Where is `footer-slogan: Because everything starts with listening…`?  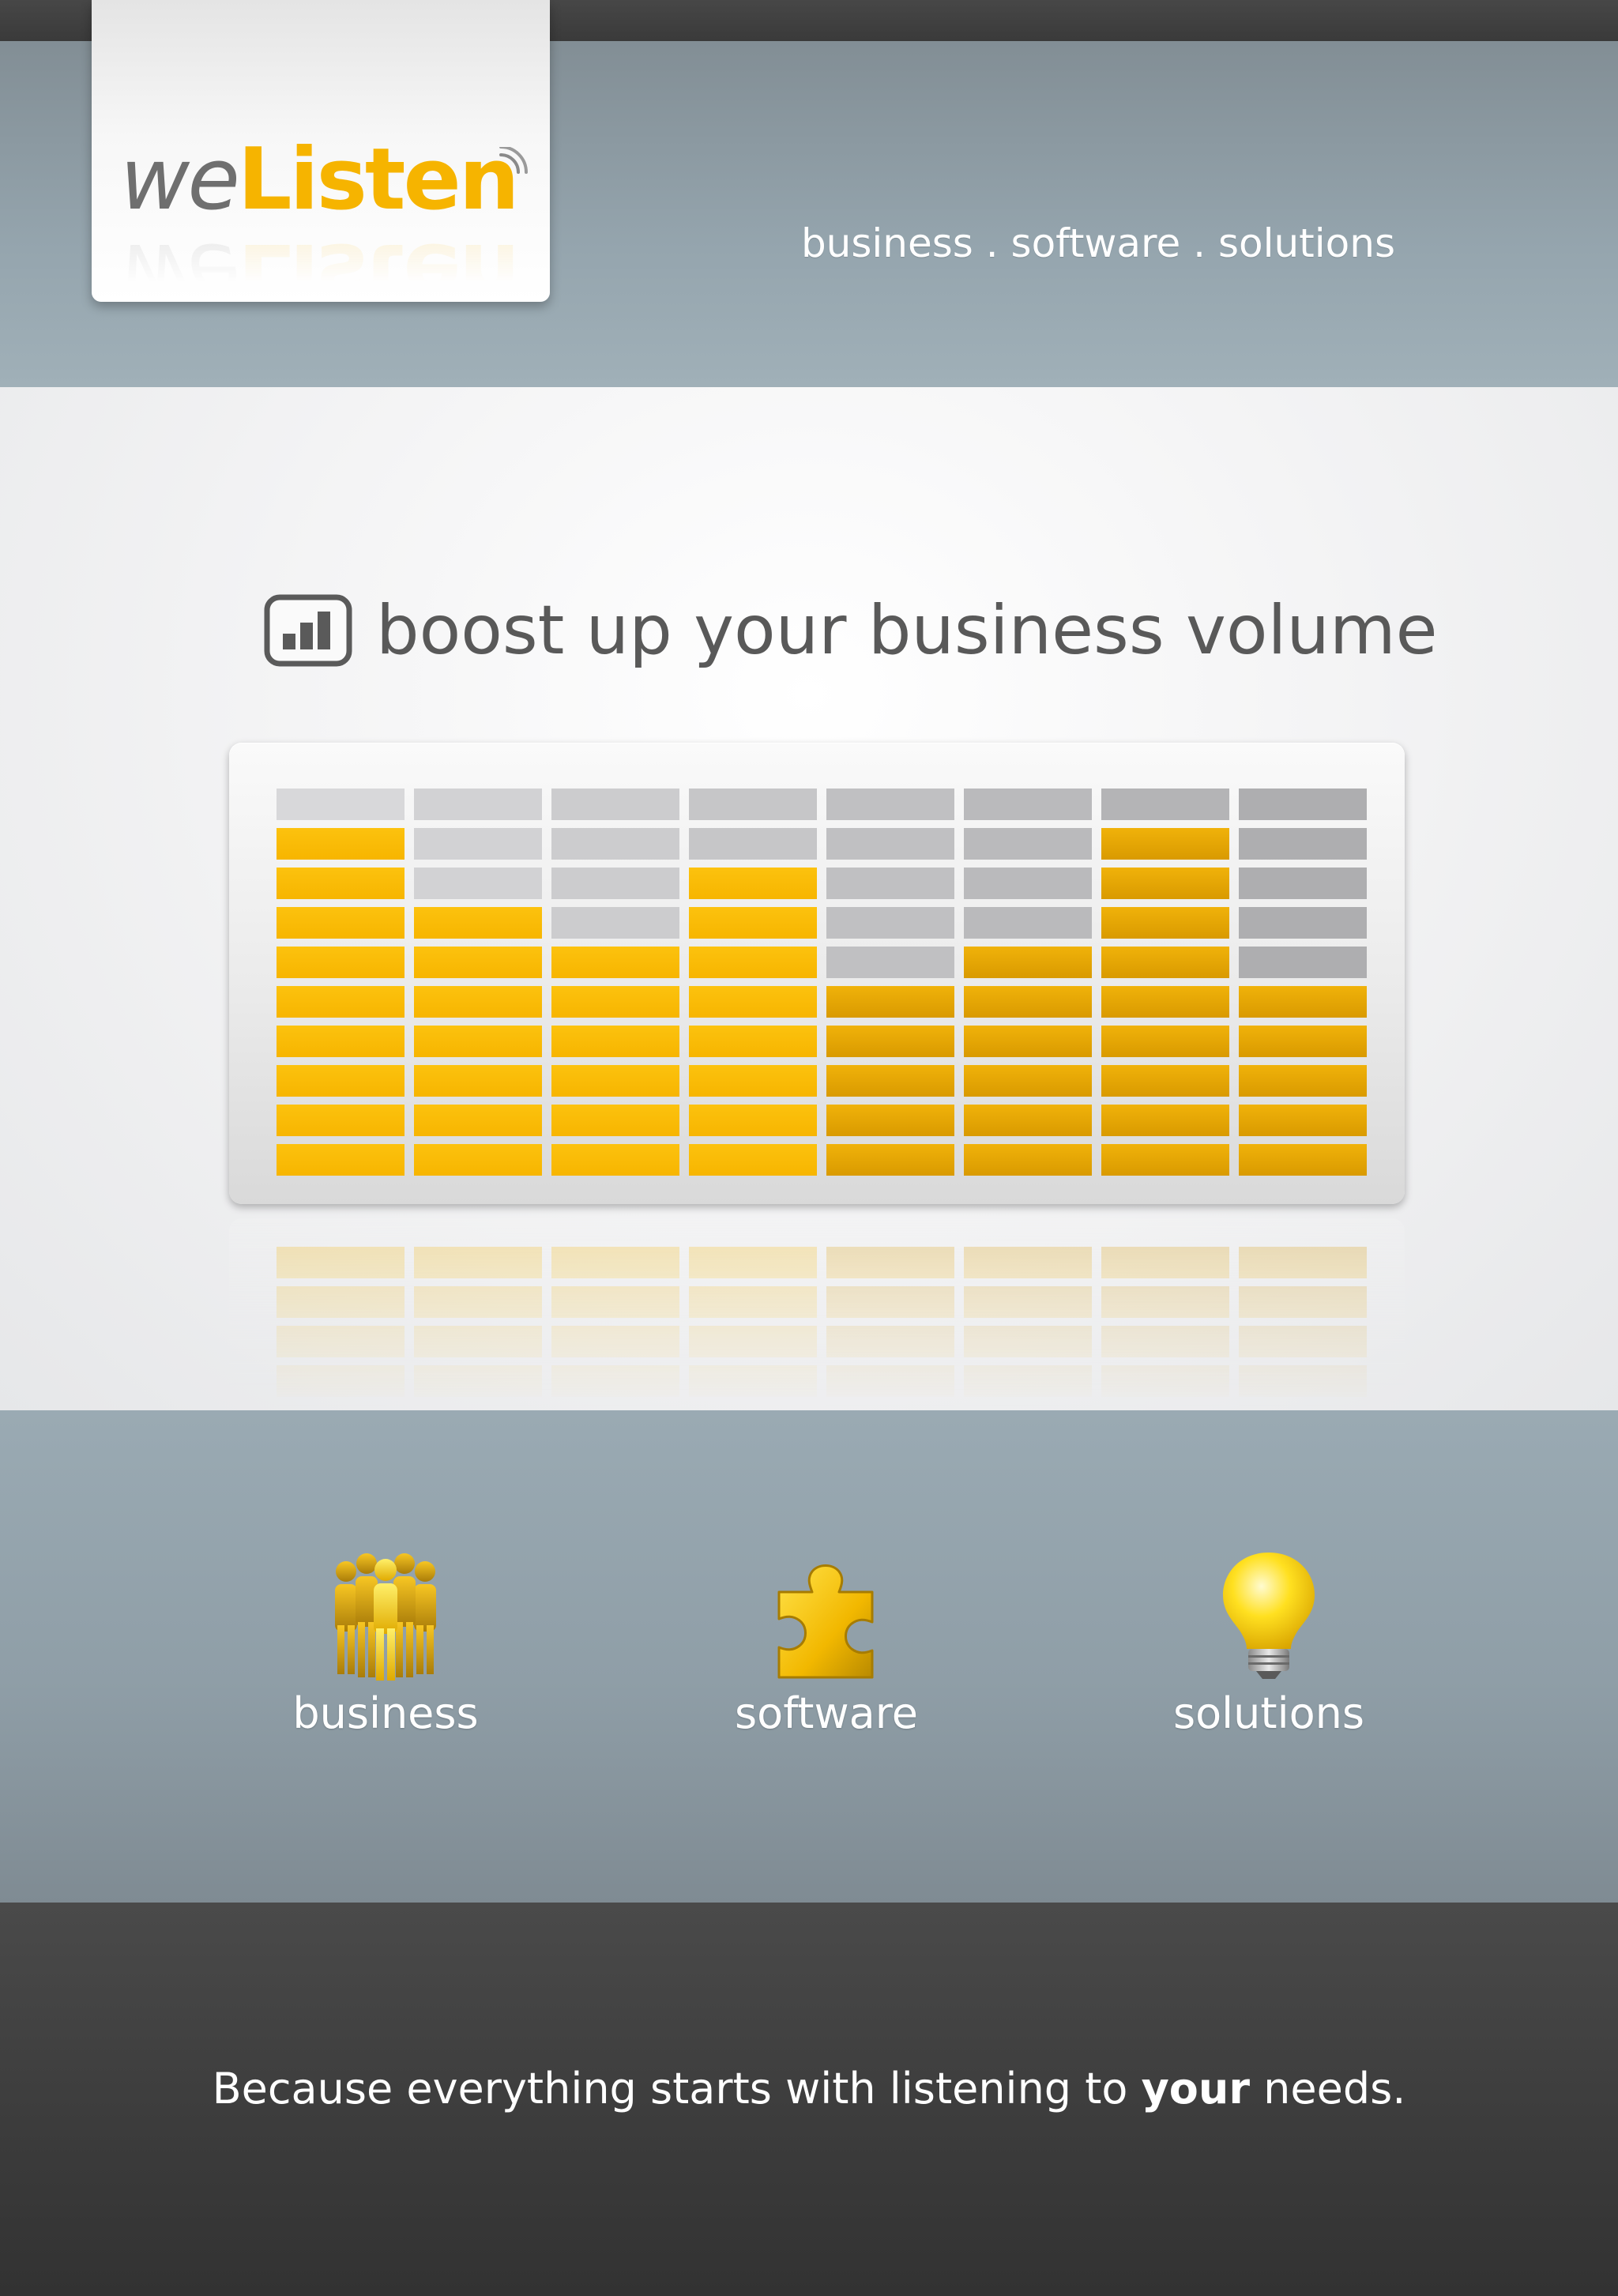
footer-slogan: Because everything starts with listening… is located at coordinates (809, 2088).